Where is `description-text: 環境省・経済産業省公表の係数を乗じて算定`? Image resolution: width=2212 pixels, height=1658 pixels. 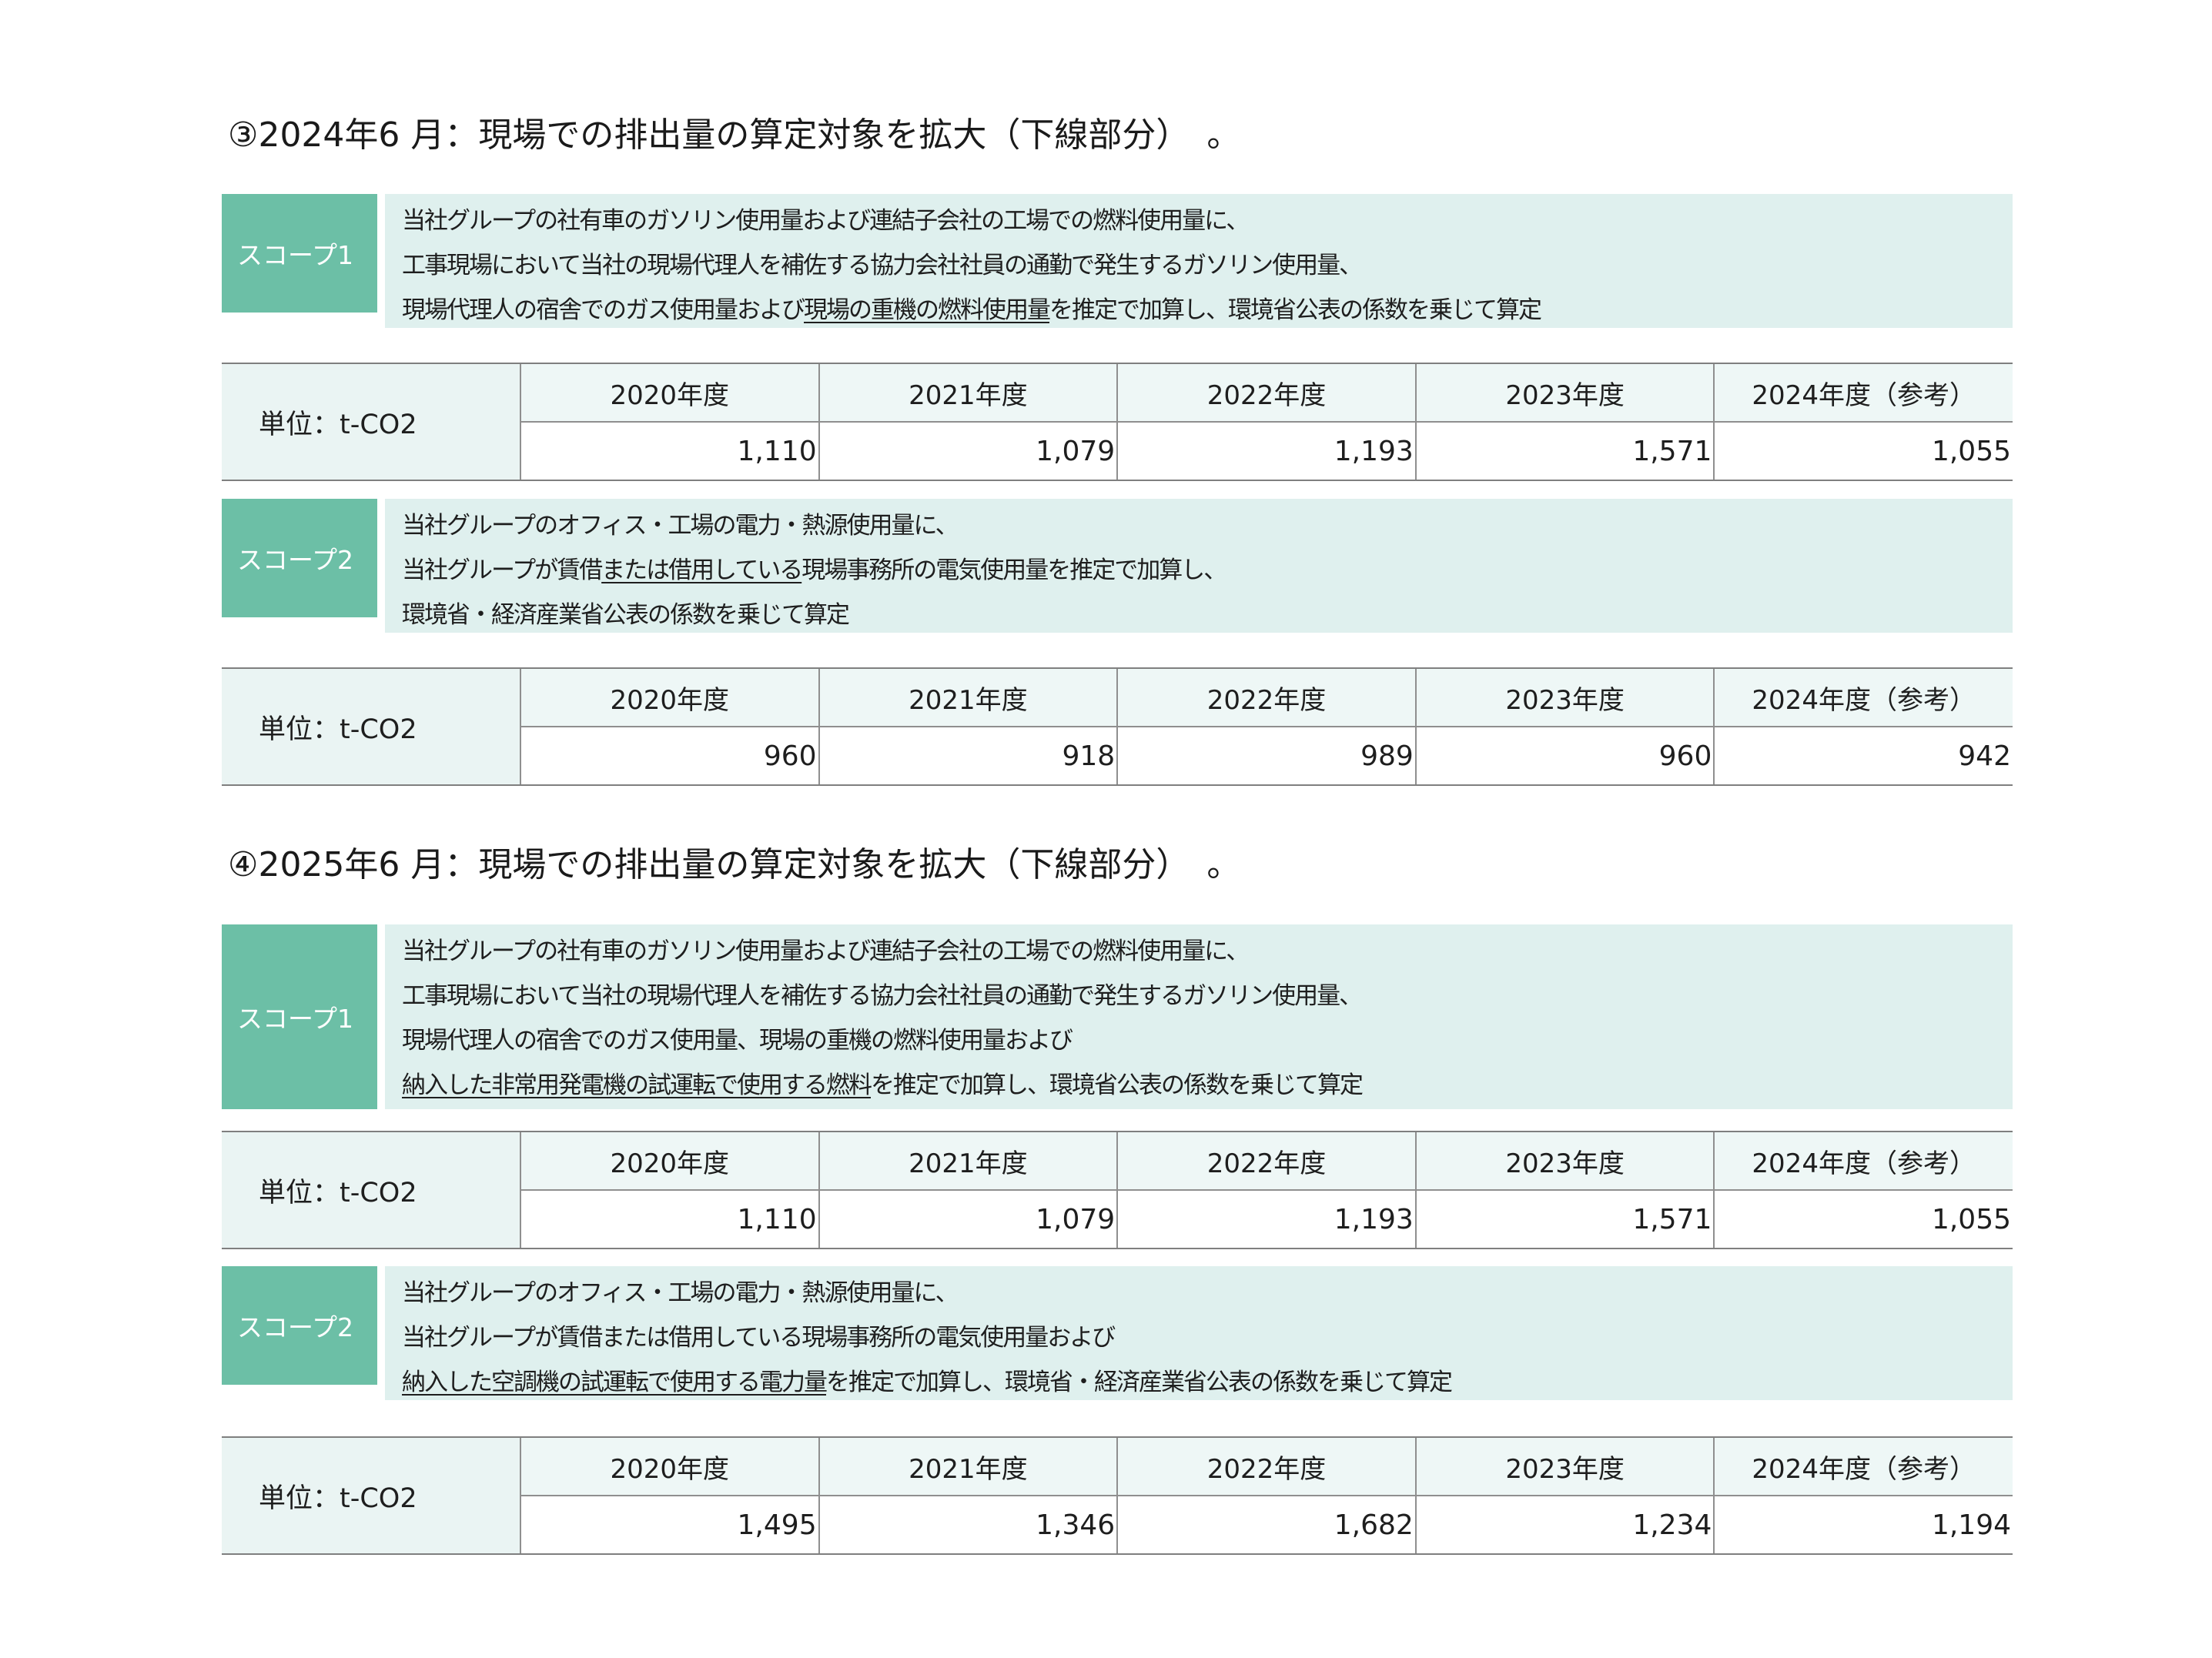
description-text: 環境省・経済産業省公表の係数を乗じて算定 is located at coordinates (626, 615).